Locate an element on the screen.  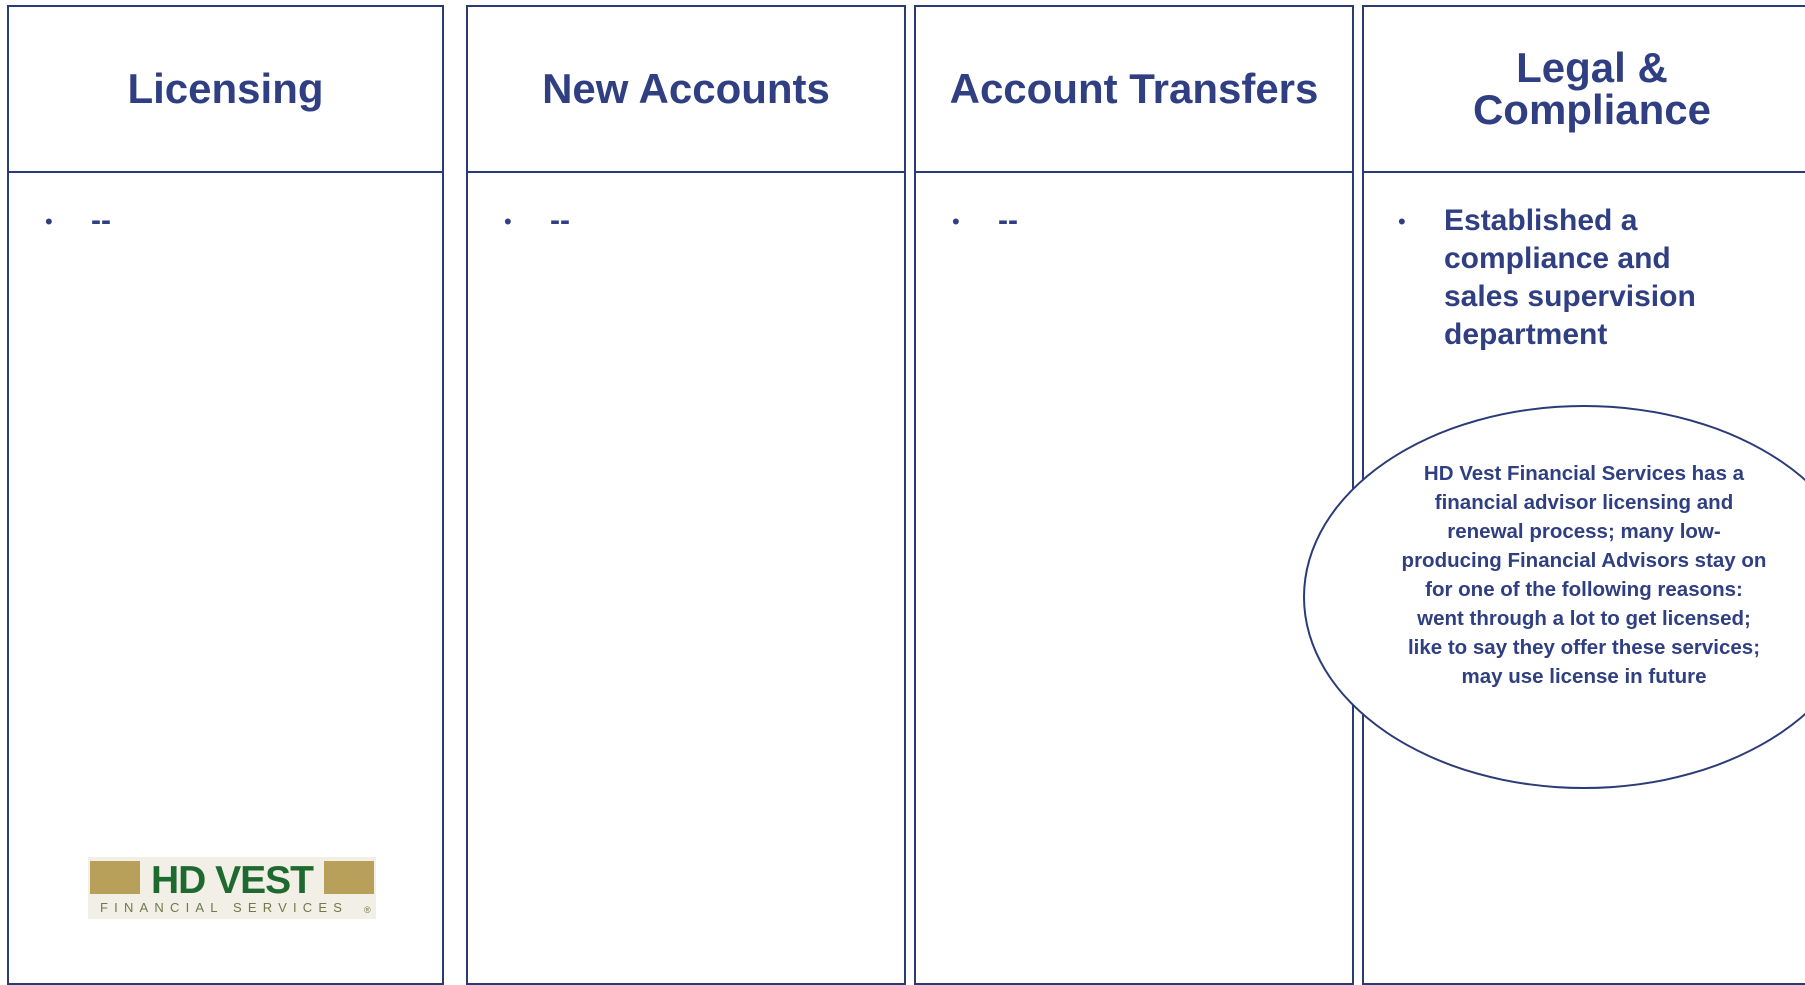
column-title: New Accounts is located at coordinates (686, 88).